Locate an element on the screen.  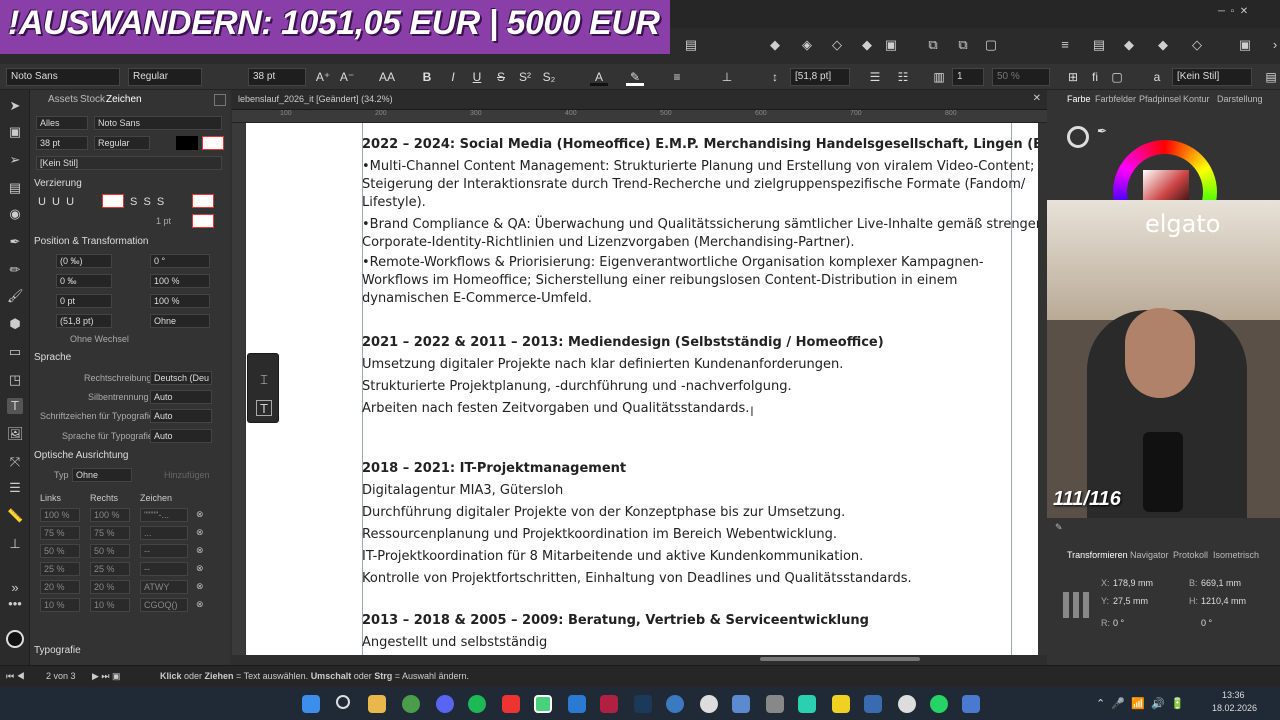
group-icon: ▢ is located at coordinates (991, 45).